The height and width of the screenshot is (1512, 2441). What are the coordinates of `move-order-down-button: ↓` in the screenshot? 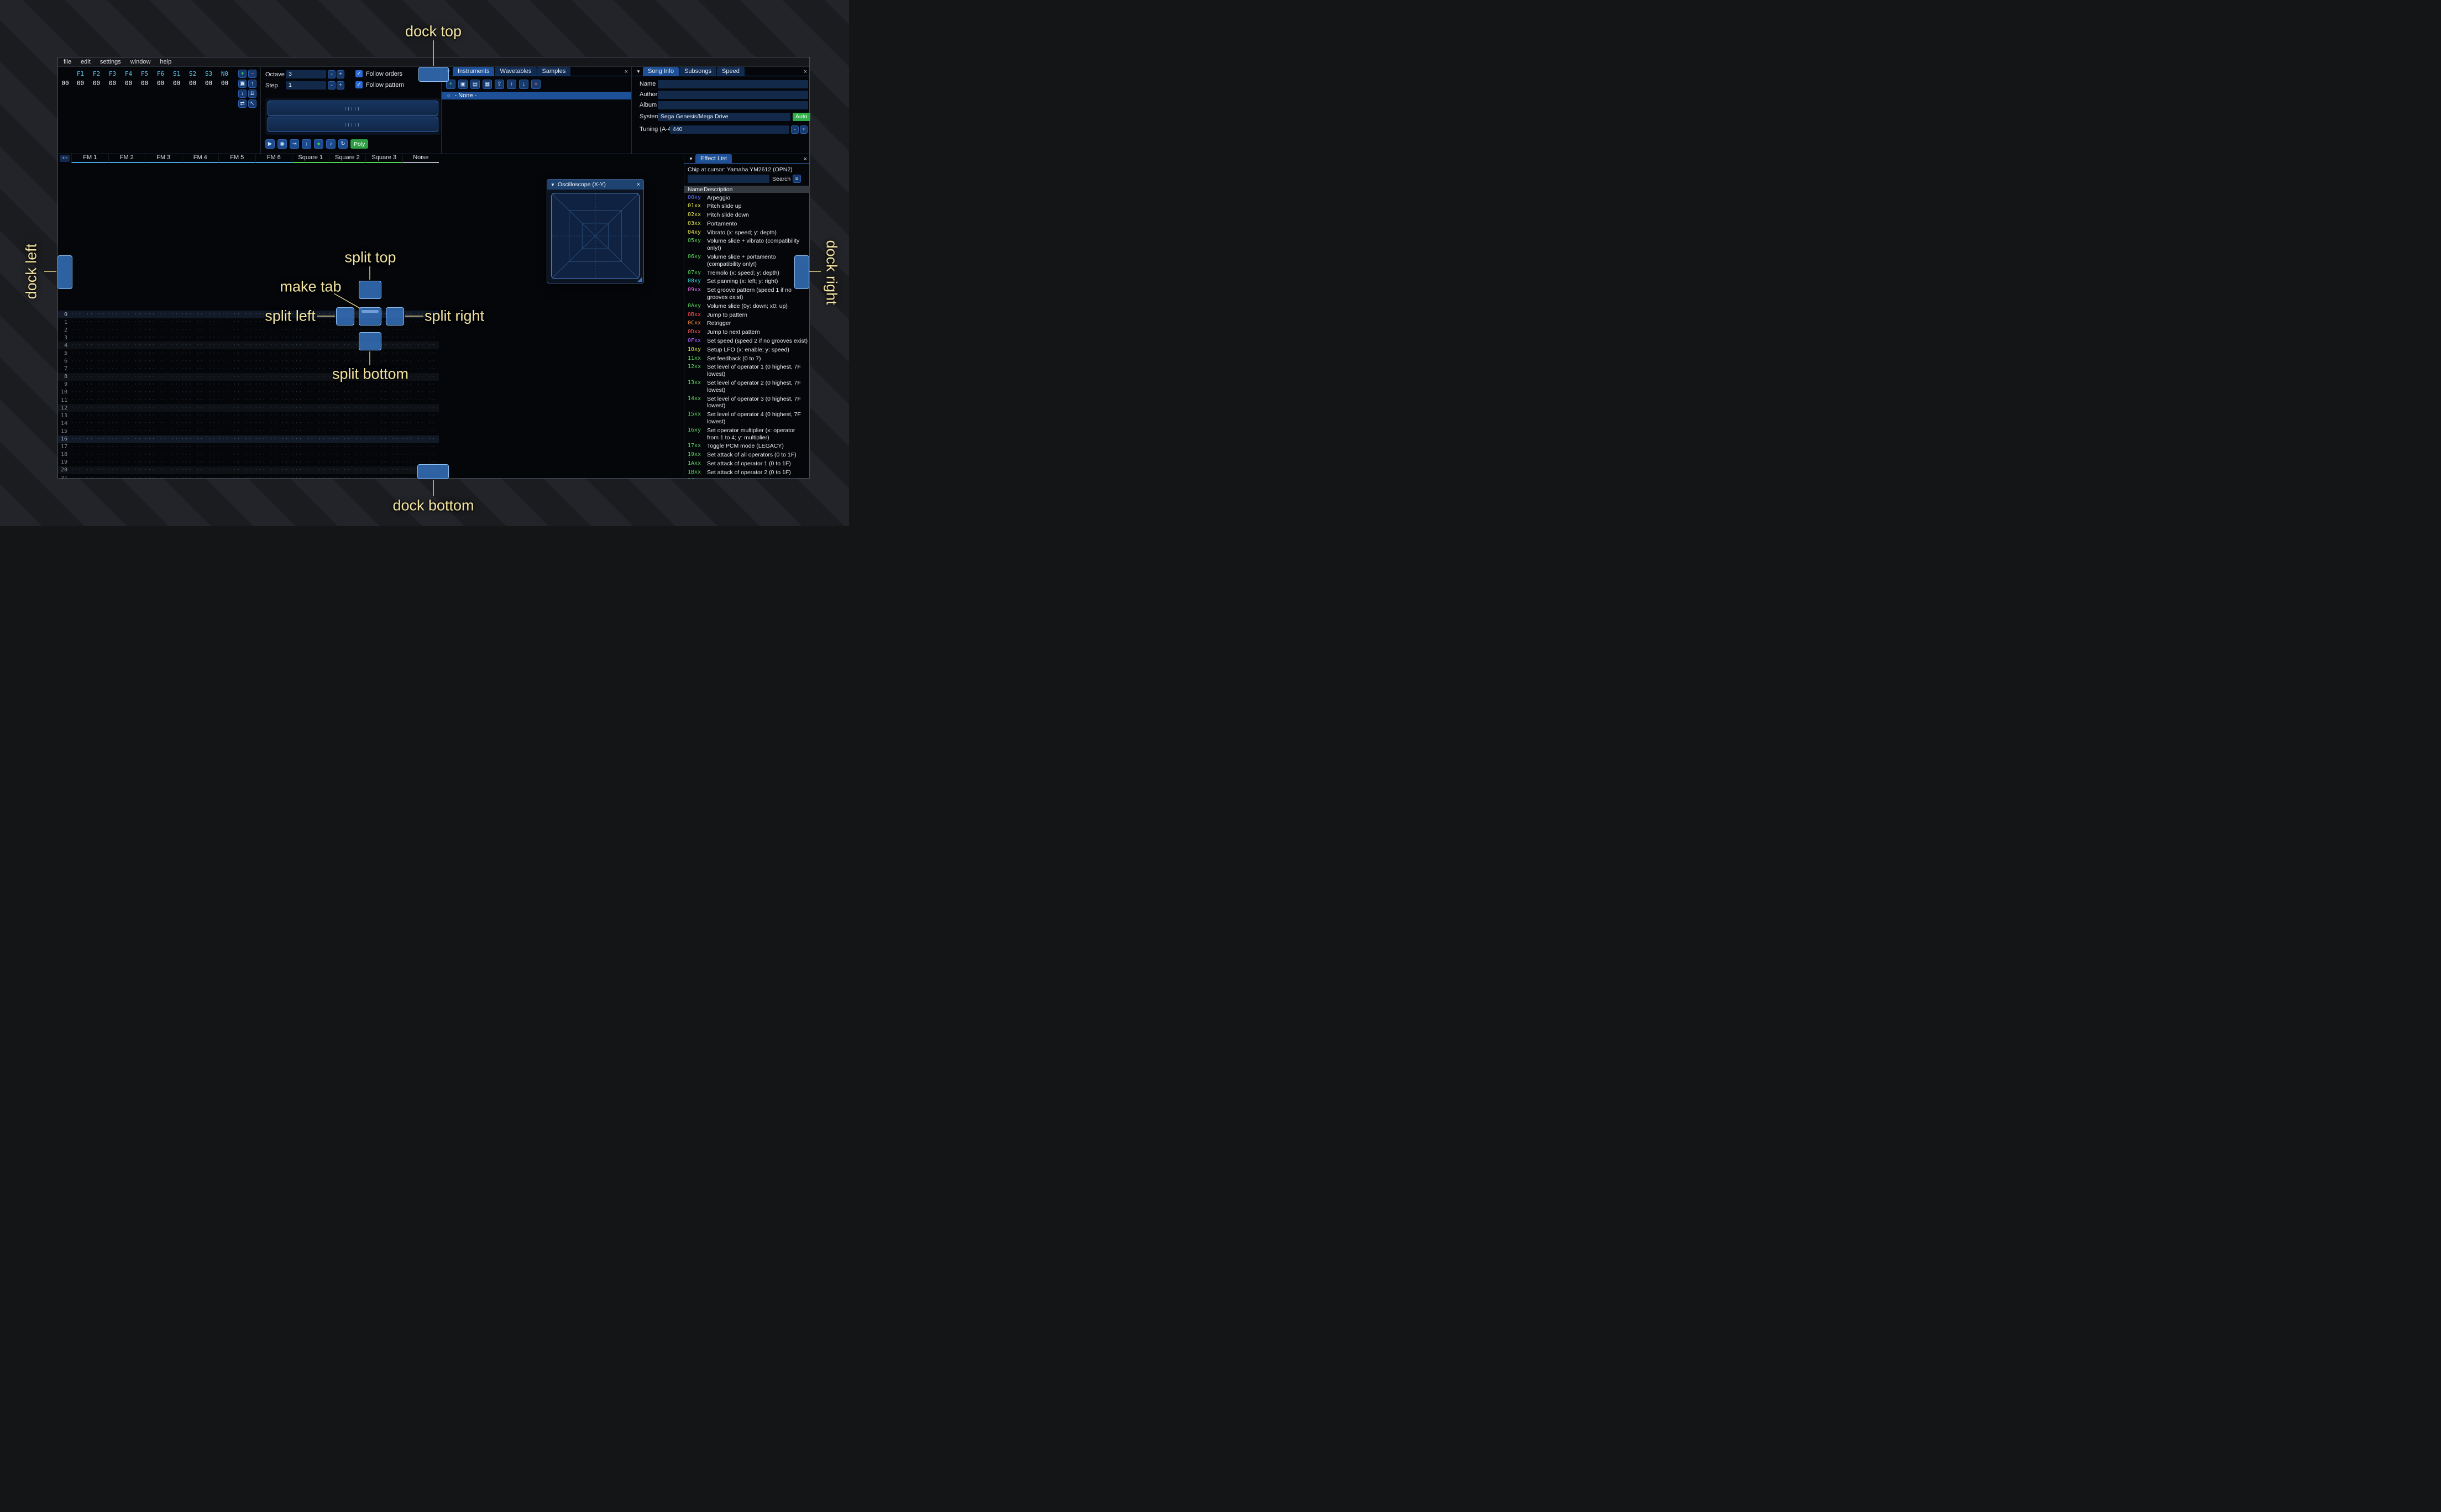 It's located at (242, 94).